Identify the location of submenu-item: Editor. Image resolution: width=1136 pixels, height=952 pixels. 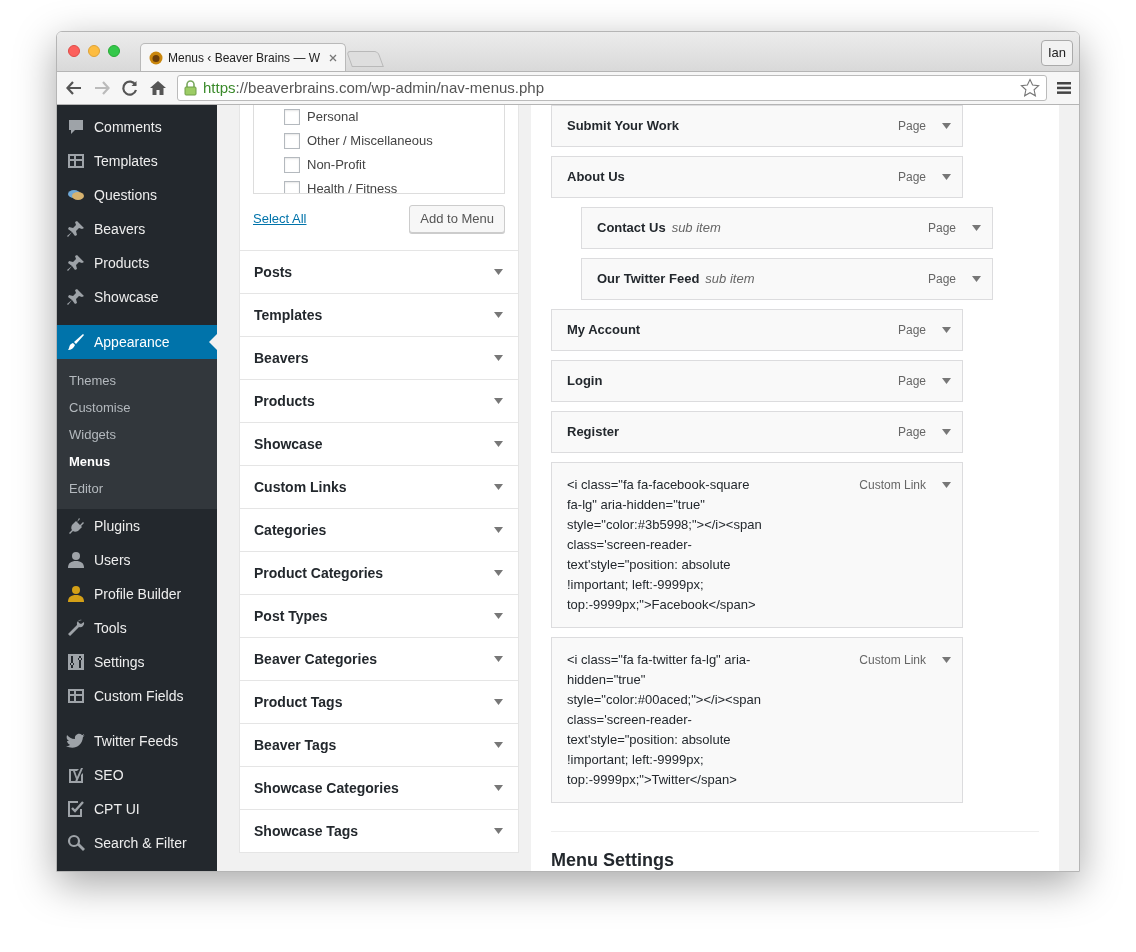
(137, 488).